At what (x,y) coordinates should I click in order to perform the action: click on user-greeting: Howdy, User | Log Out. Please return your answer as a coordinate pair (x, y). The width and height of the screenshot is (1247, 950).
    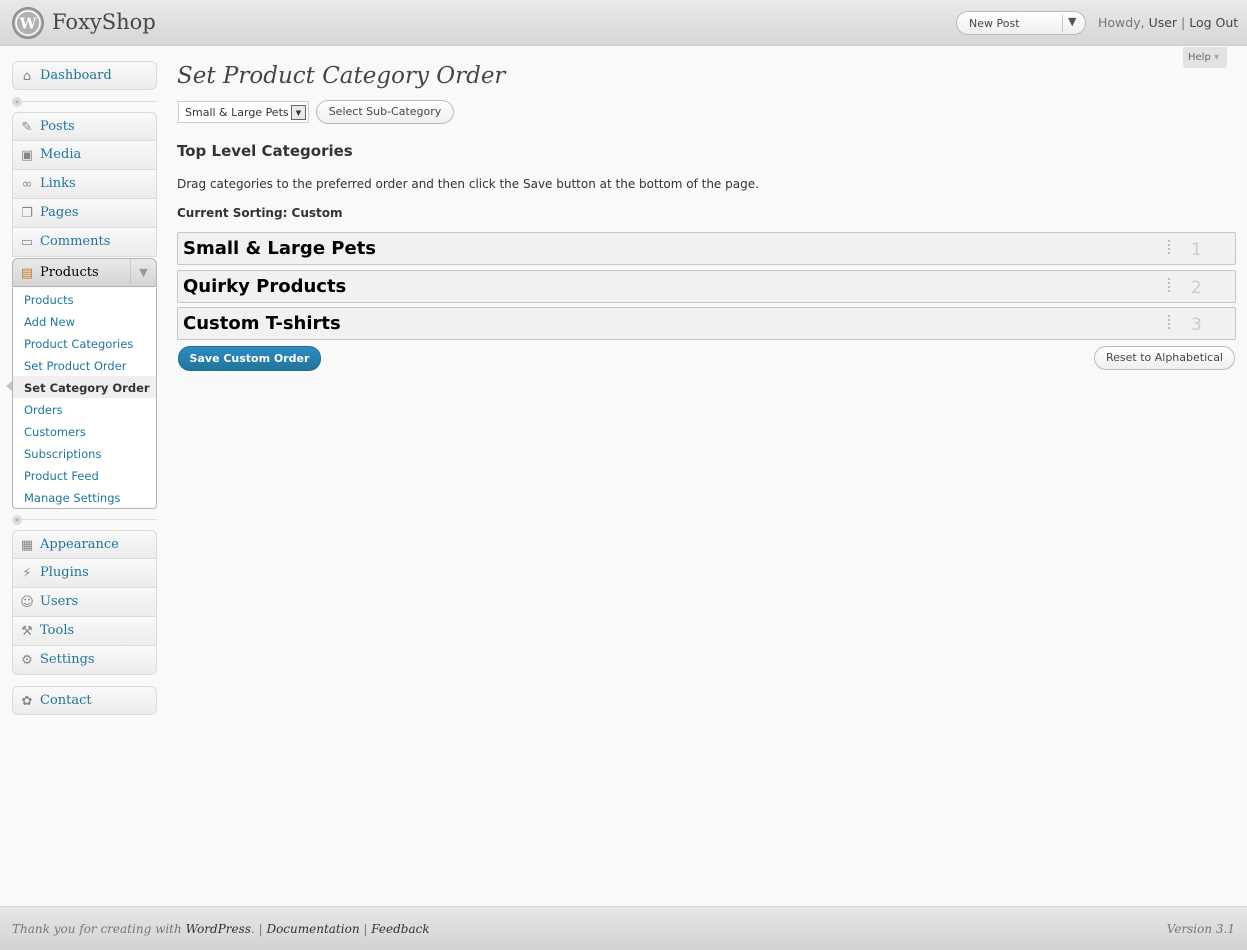
    Looking at the image, I should click on (1168, 22).